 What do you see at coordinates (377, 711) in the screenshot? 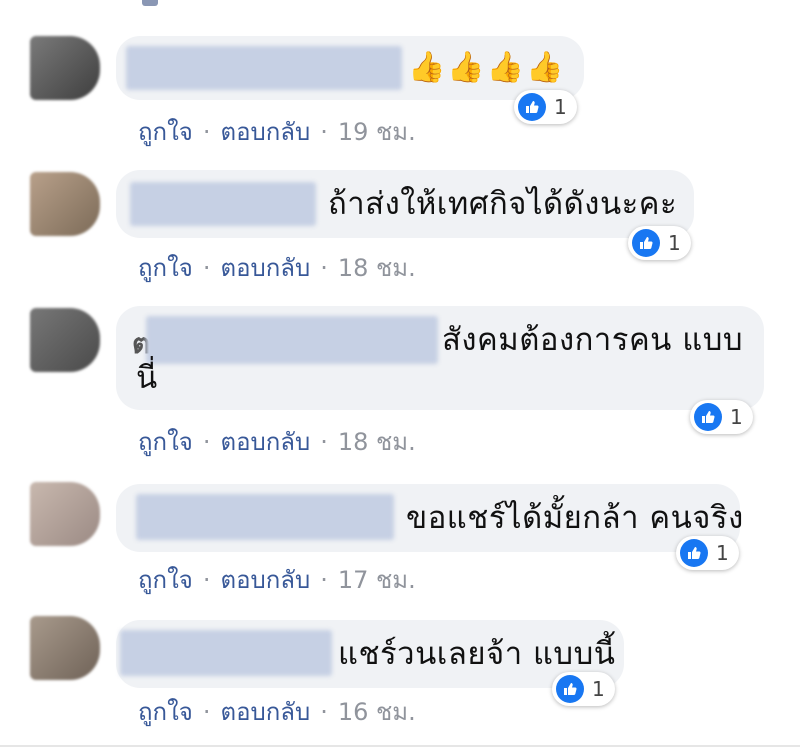
I see `timestamp: 16 ชม.` at bounding box center [377, 711].